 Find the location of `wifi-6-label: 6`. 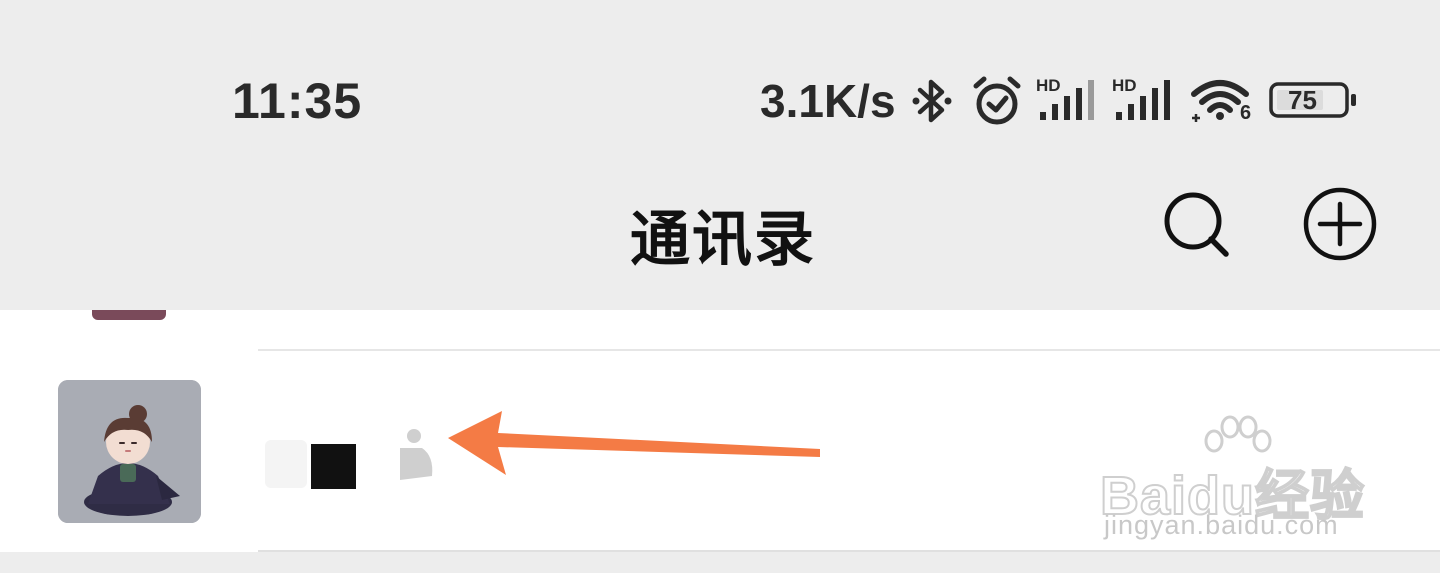

wifi-6-label: 6 is located at coordinates (1246, 113).